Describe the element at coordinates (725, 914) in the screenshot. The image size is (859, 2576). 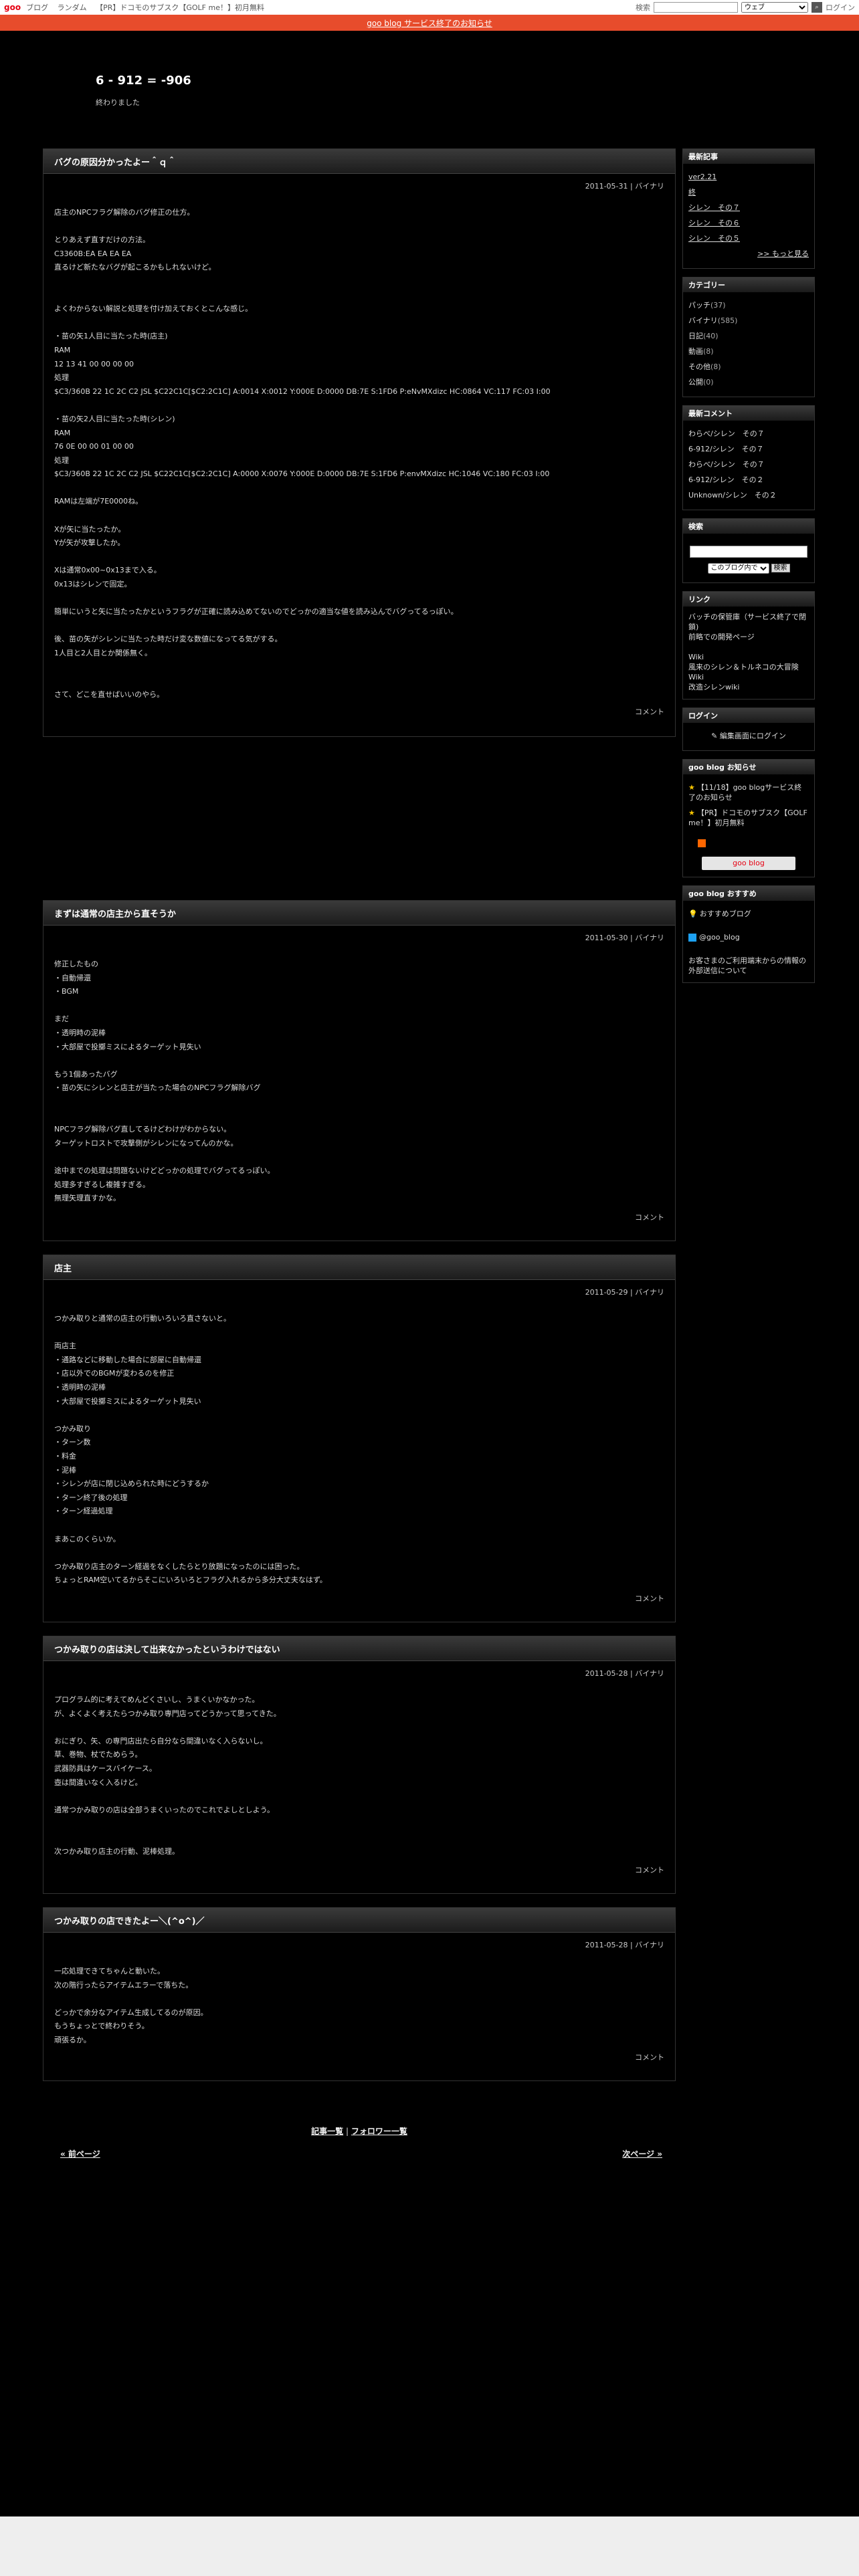
I see `recommend-link: おすすめブログ` at that location.